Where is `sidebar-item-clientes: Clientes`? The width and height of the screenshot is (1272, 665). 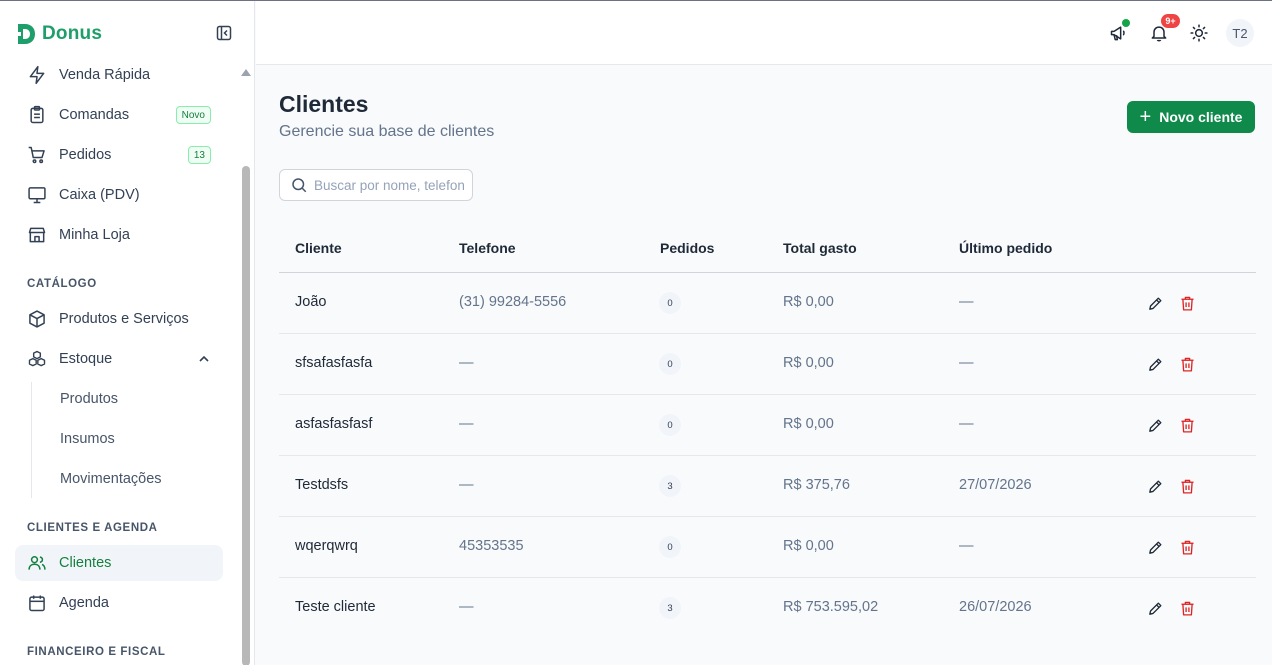
sidebar-item-clientes: Clientes is located at coordinates (119, 563).